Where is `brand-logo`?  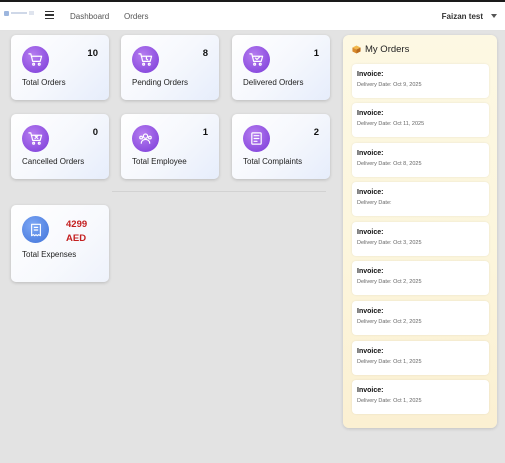 brand-logo is located at coordinates (19, 13).